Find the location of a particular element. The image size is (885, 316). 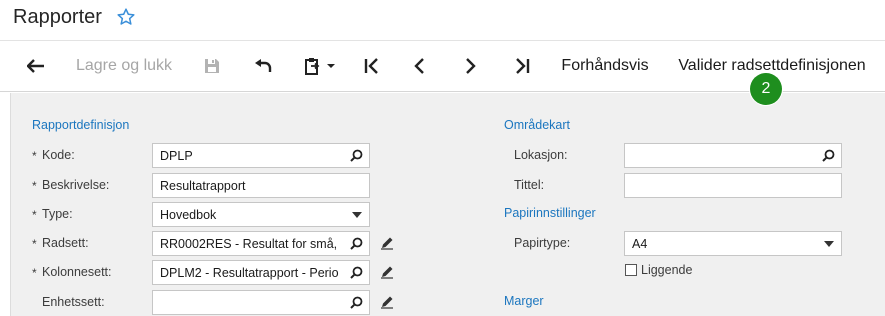

save-and-close-label: Lagre og lukk is located at coordinates (124, 65).